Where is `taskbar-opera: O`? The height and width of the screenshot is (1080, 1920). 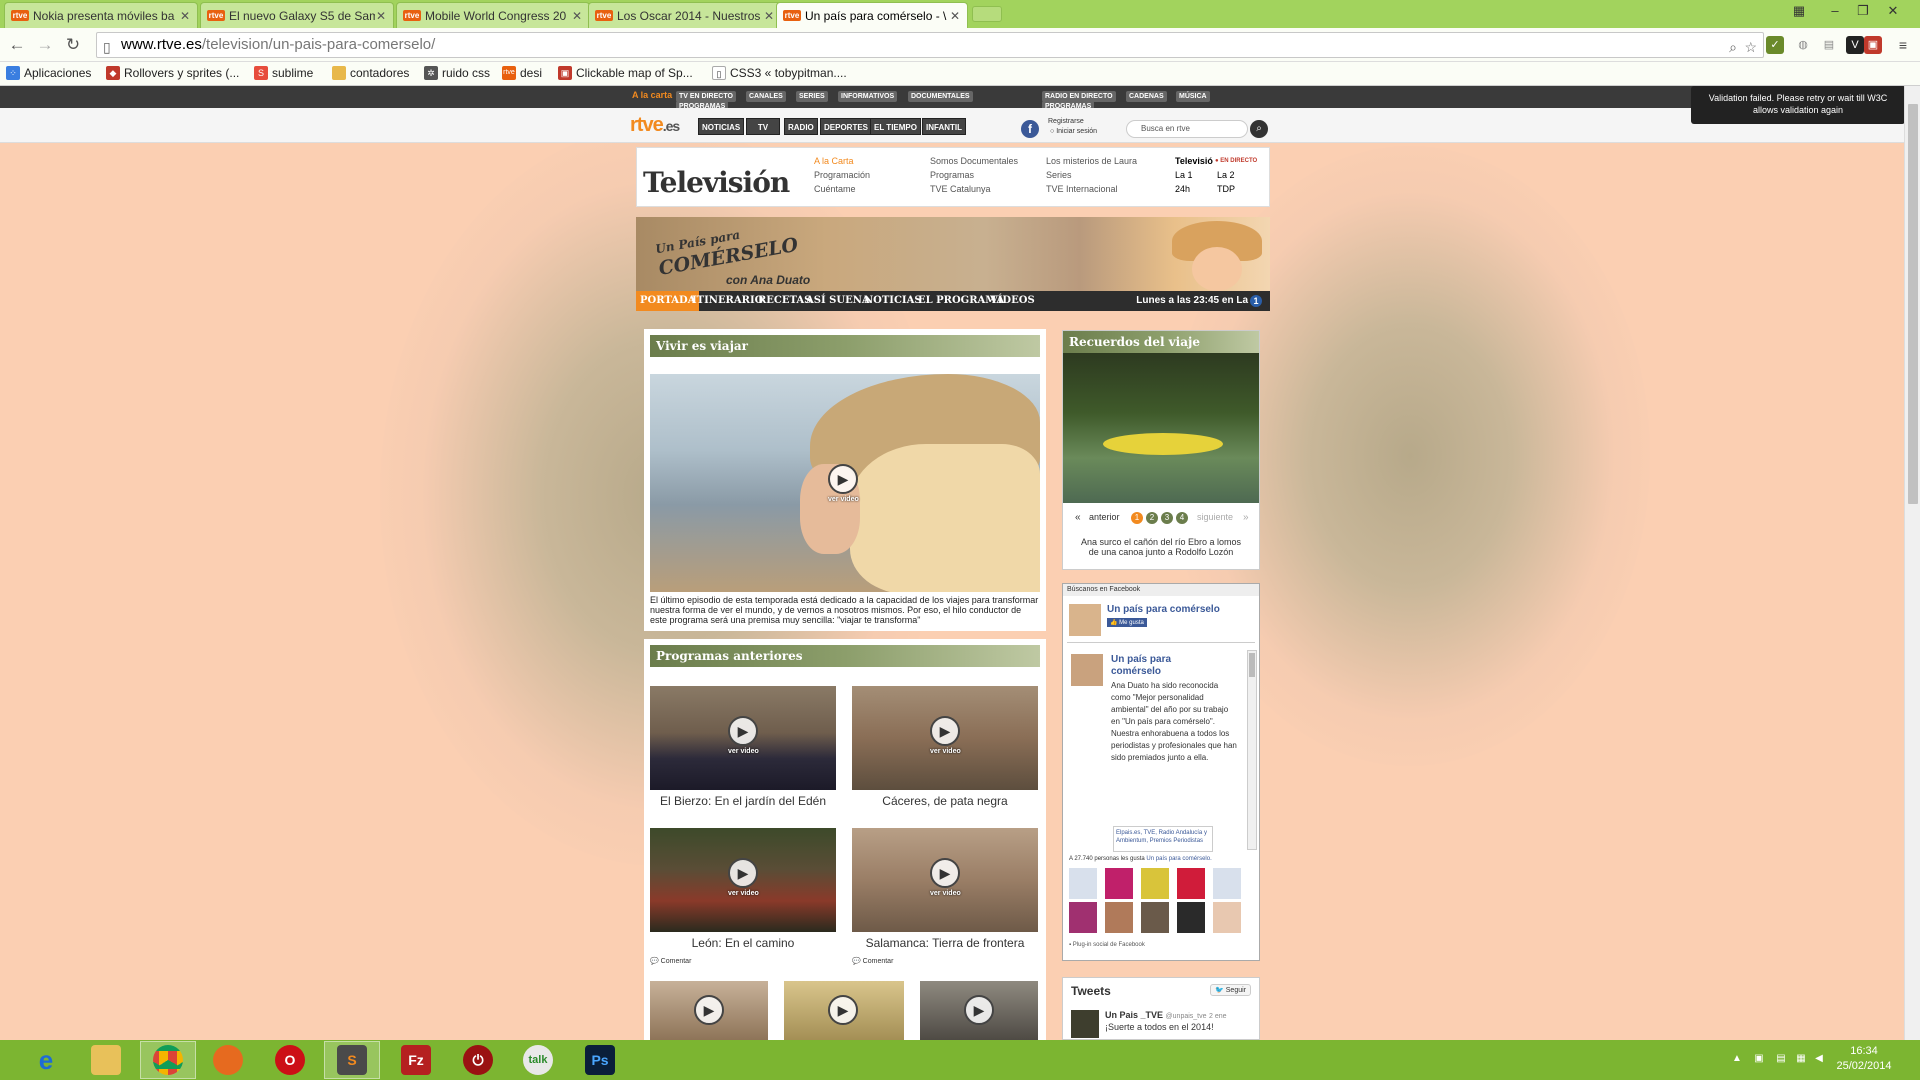 taskbar-opera: O is located at coordinates (290, 1060).